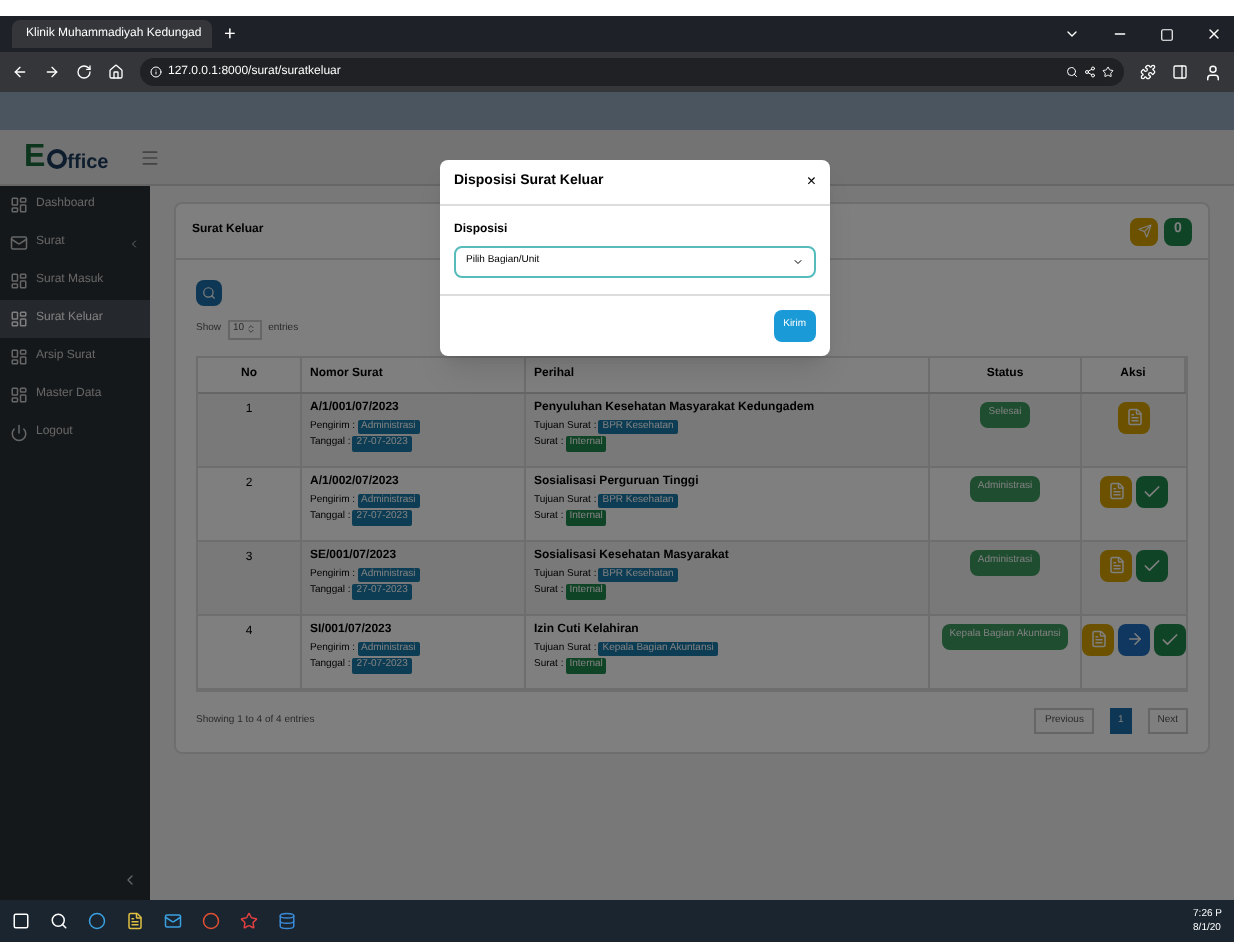  What do you see at coordinates (1072, 72) in the screenshot?
I see `zoom-icon` at bounding box center [1072, 72].